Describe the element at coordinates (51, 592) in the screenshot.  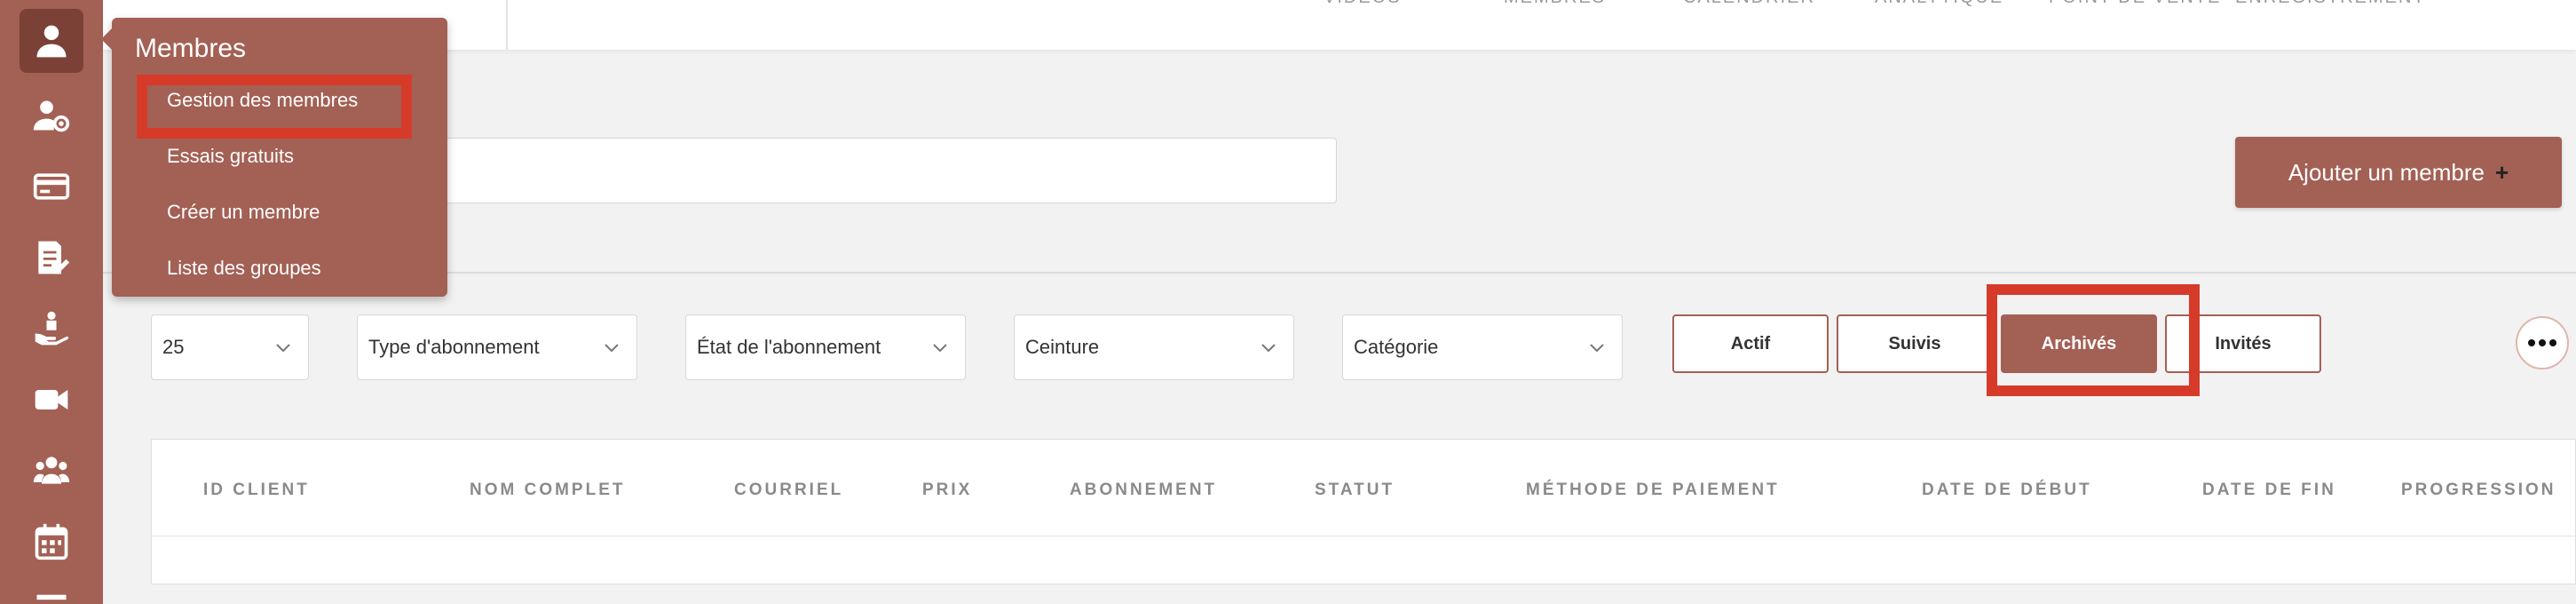
I see `sidebar-item-more` at that location.